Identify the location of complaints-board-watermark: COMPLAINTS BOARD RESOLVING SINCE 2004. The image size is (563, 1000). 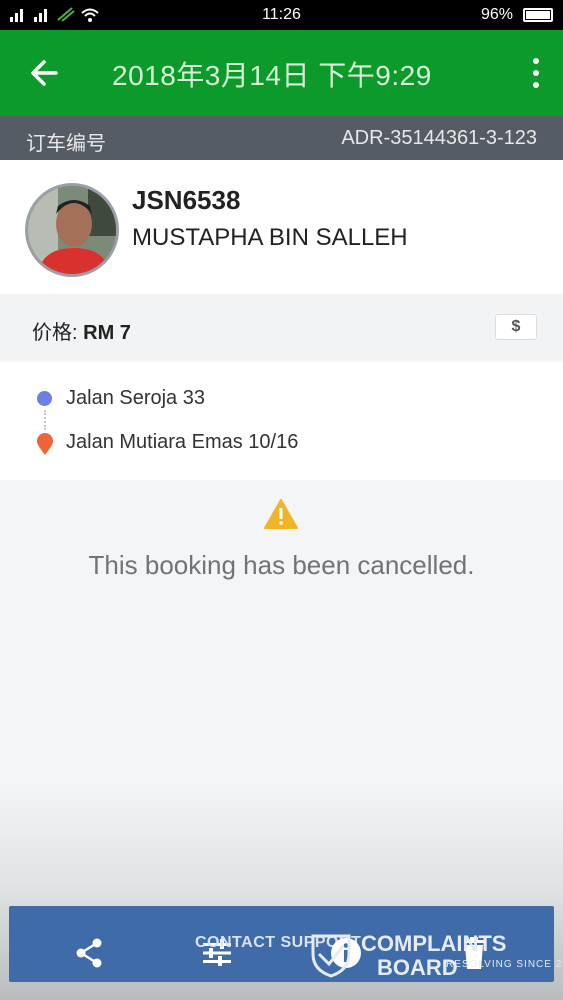
(436, 957).